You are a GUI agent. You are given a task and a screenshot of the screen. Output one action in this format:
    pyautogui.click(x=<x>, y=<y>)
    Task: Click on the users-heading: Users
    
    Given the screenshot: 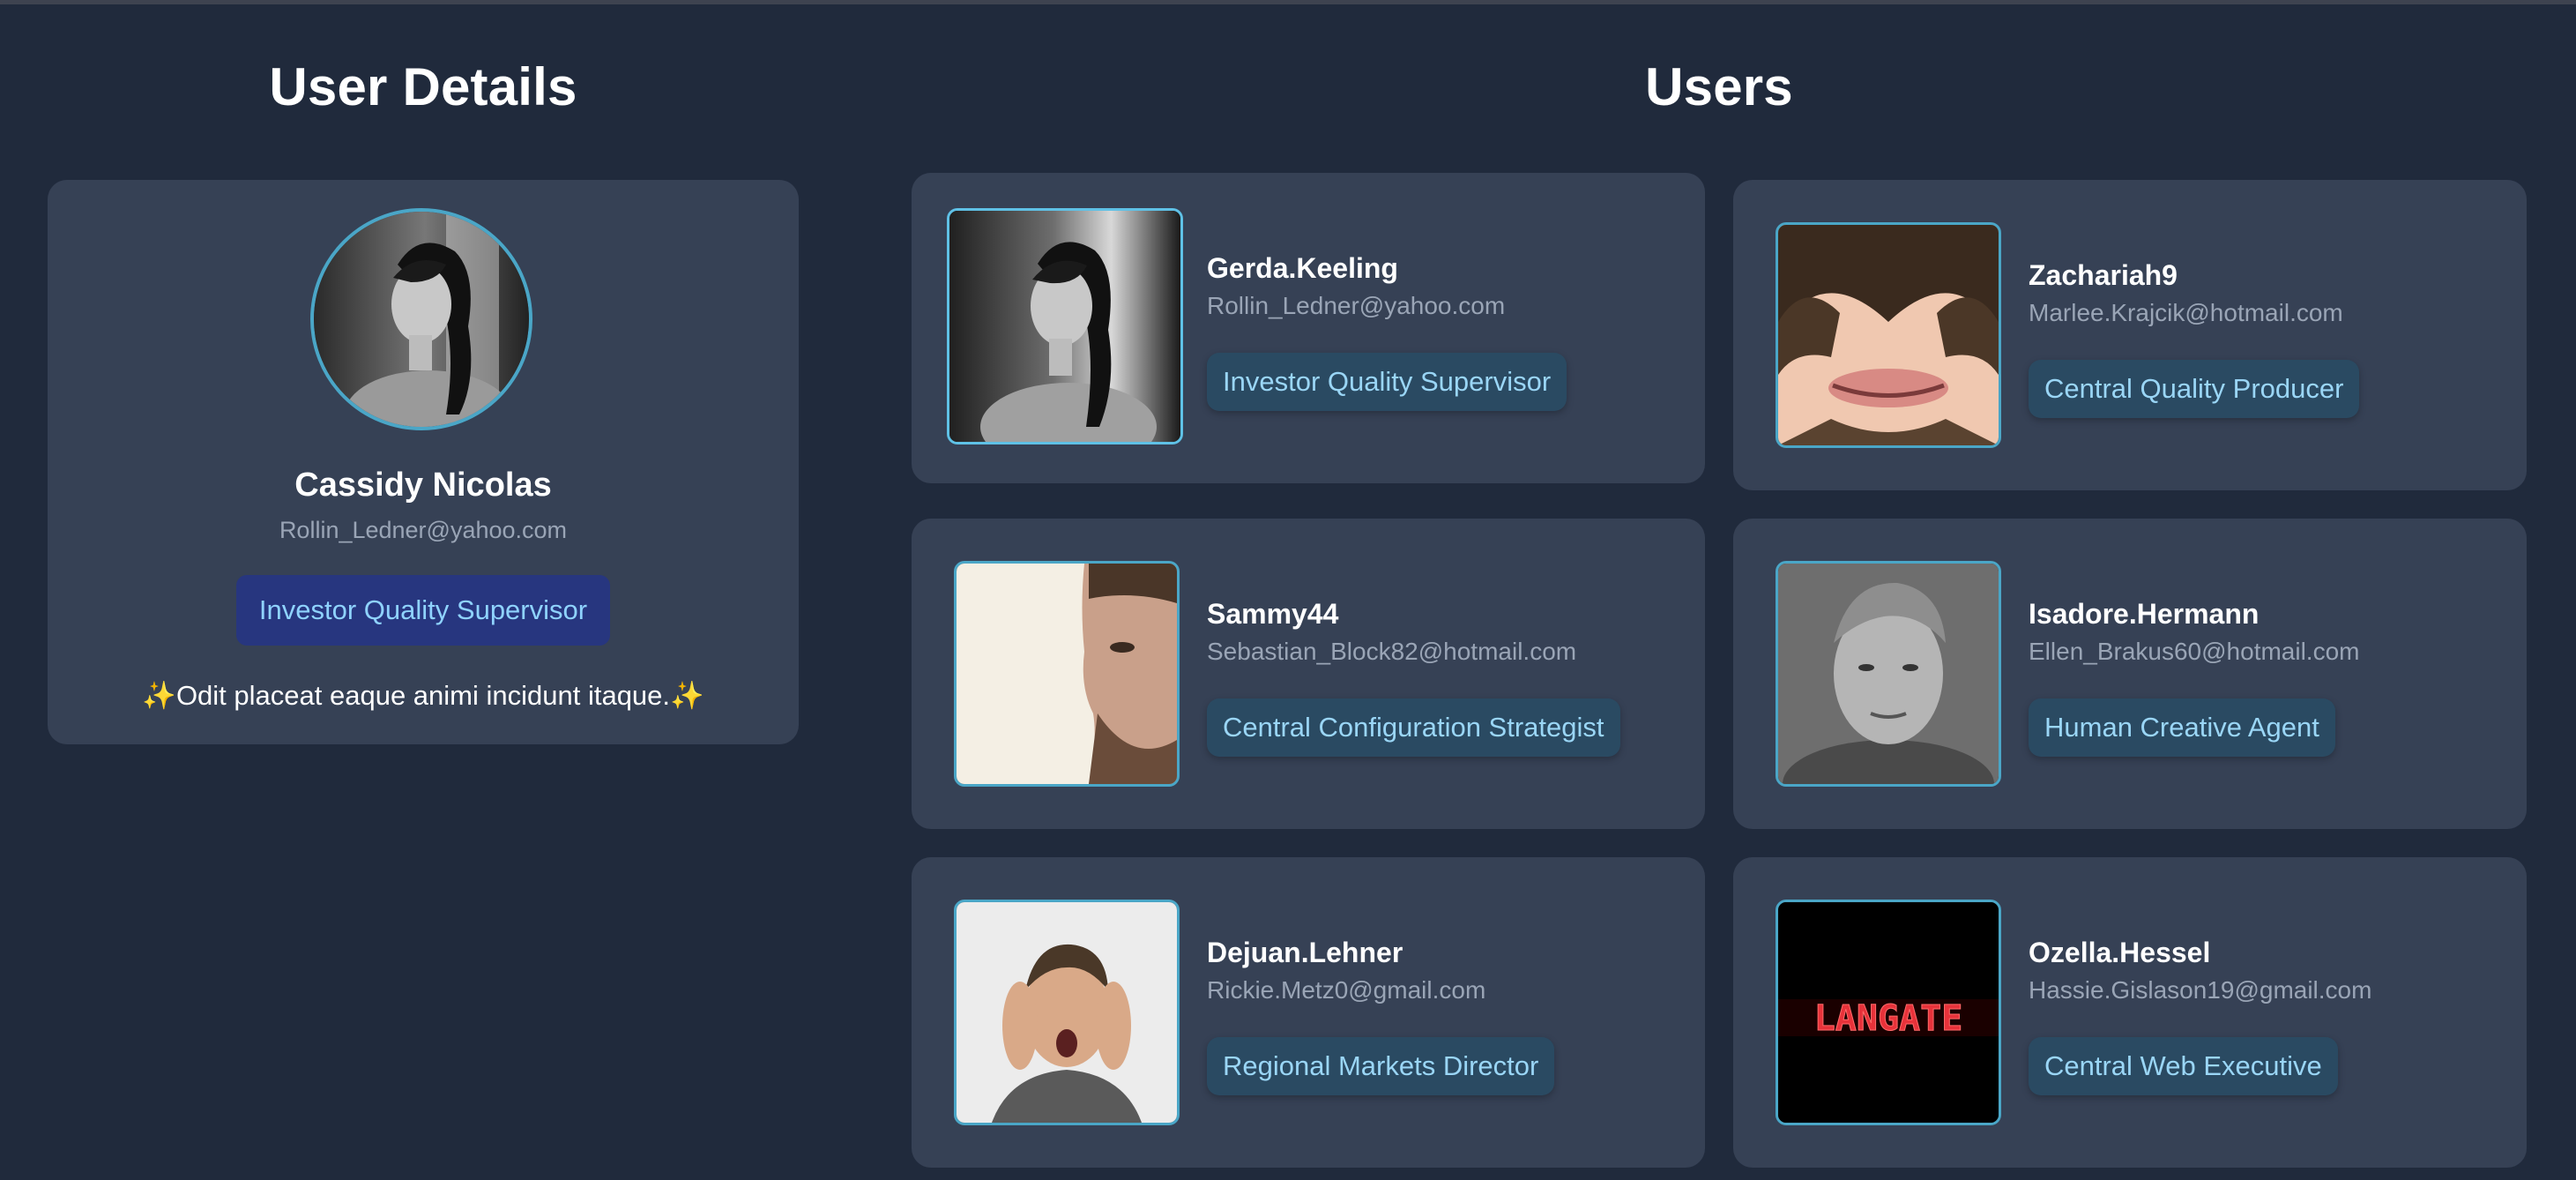 What is the action you would take?
    pyautogui.click(x=1719, y=86)
    